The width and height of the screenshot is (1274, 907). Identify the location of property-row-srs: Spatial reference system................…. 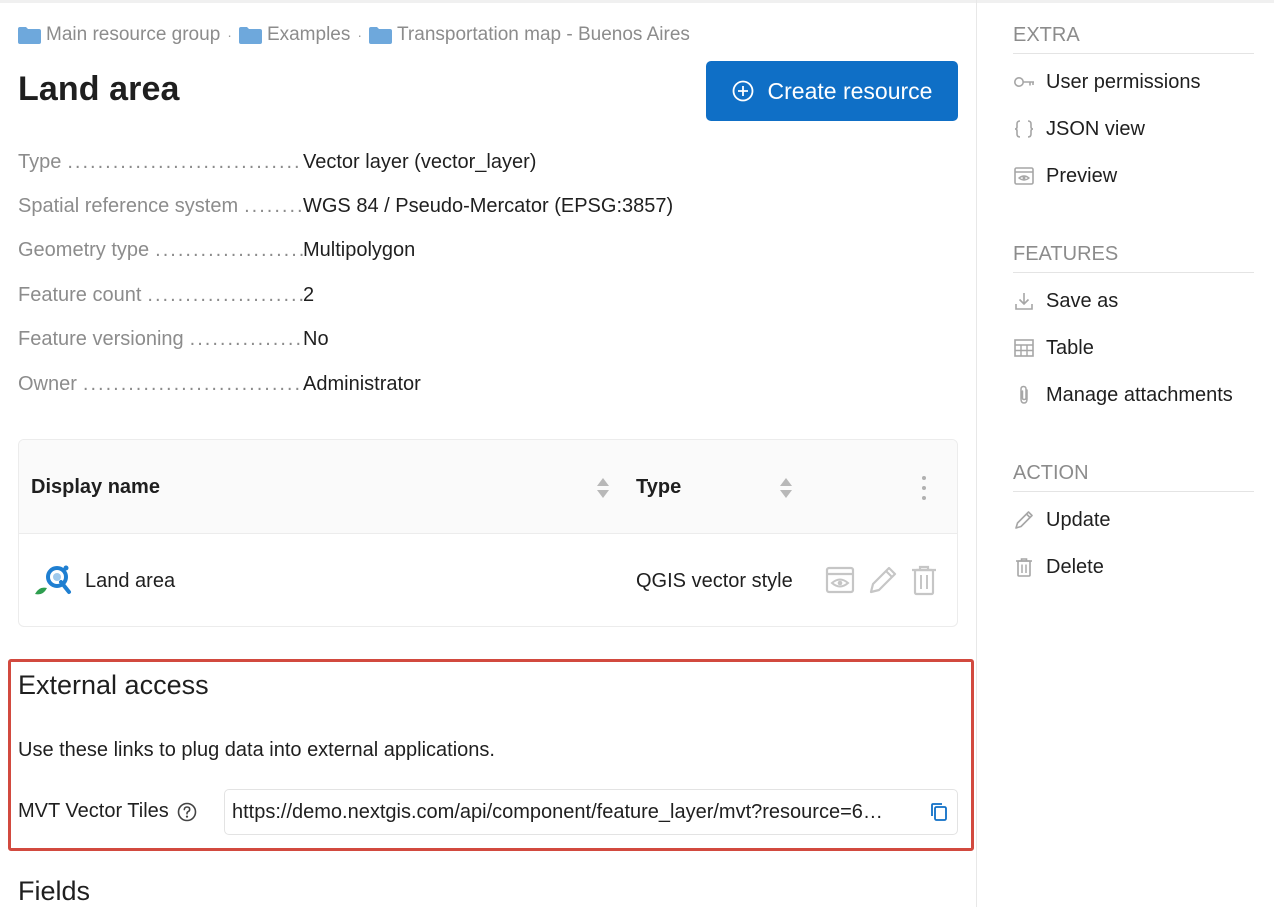
(488, 202).